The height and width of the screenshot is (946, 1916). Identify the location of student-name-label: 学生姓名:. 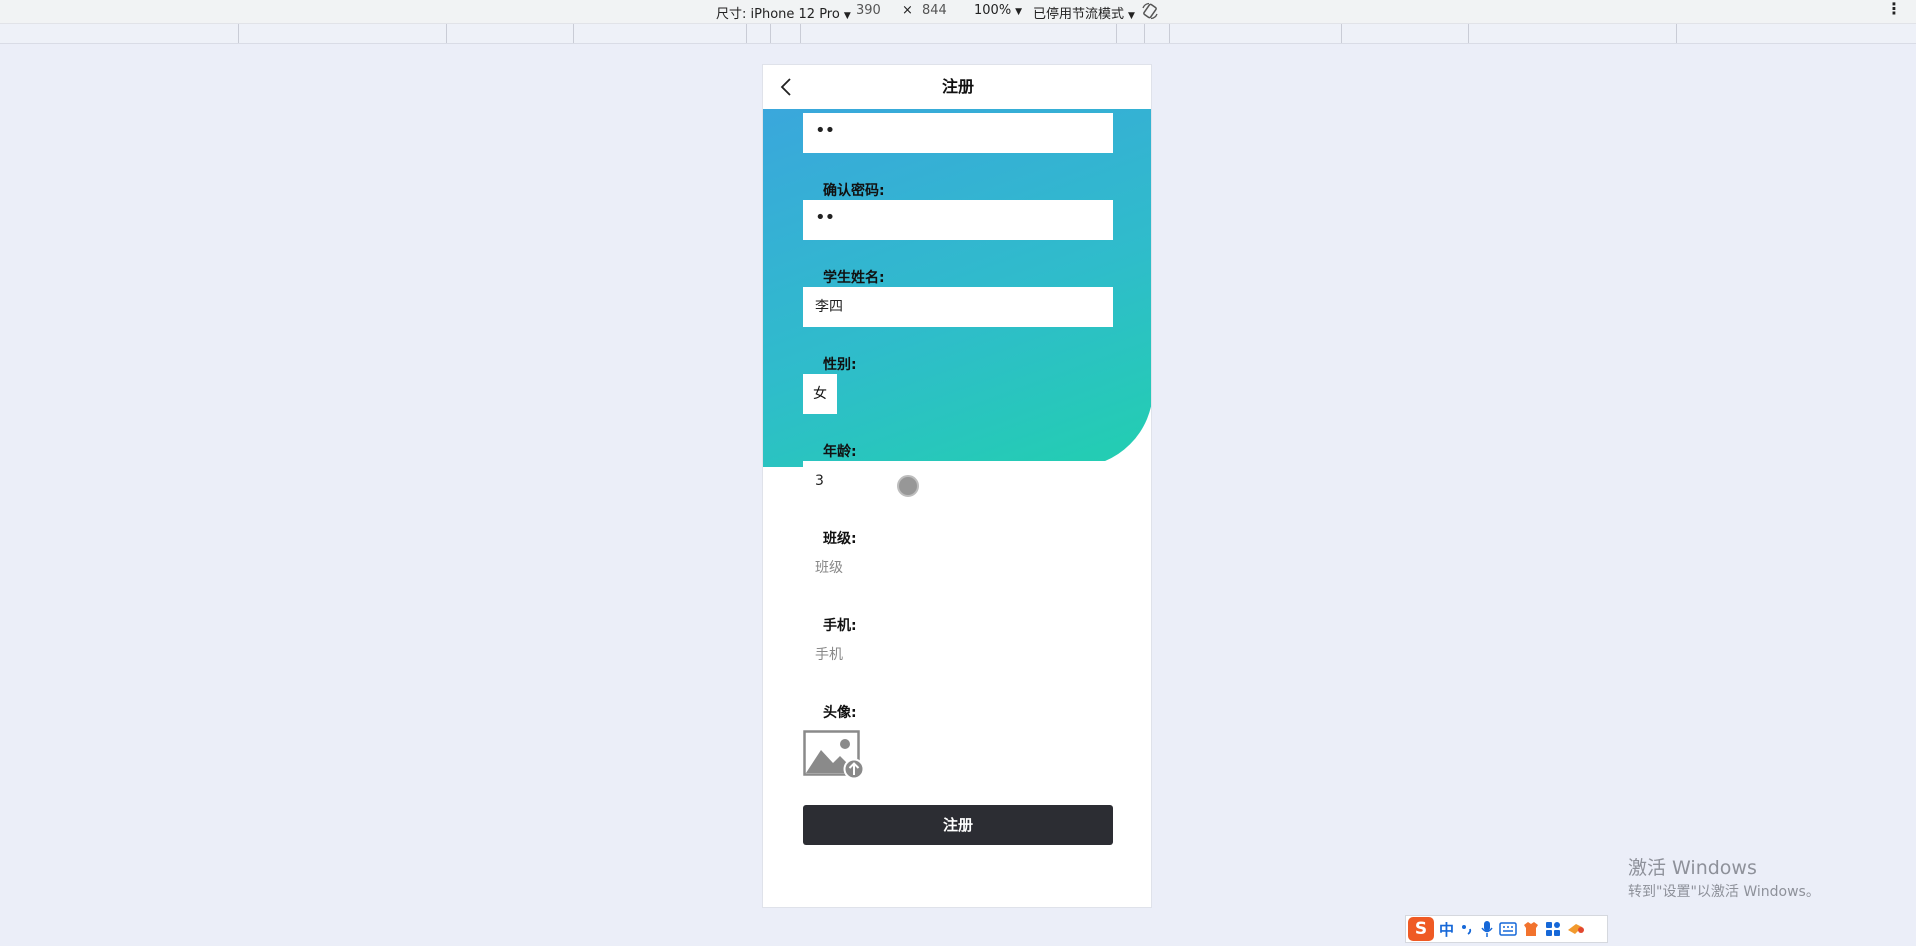
(854, 278).